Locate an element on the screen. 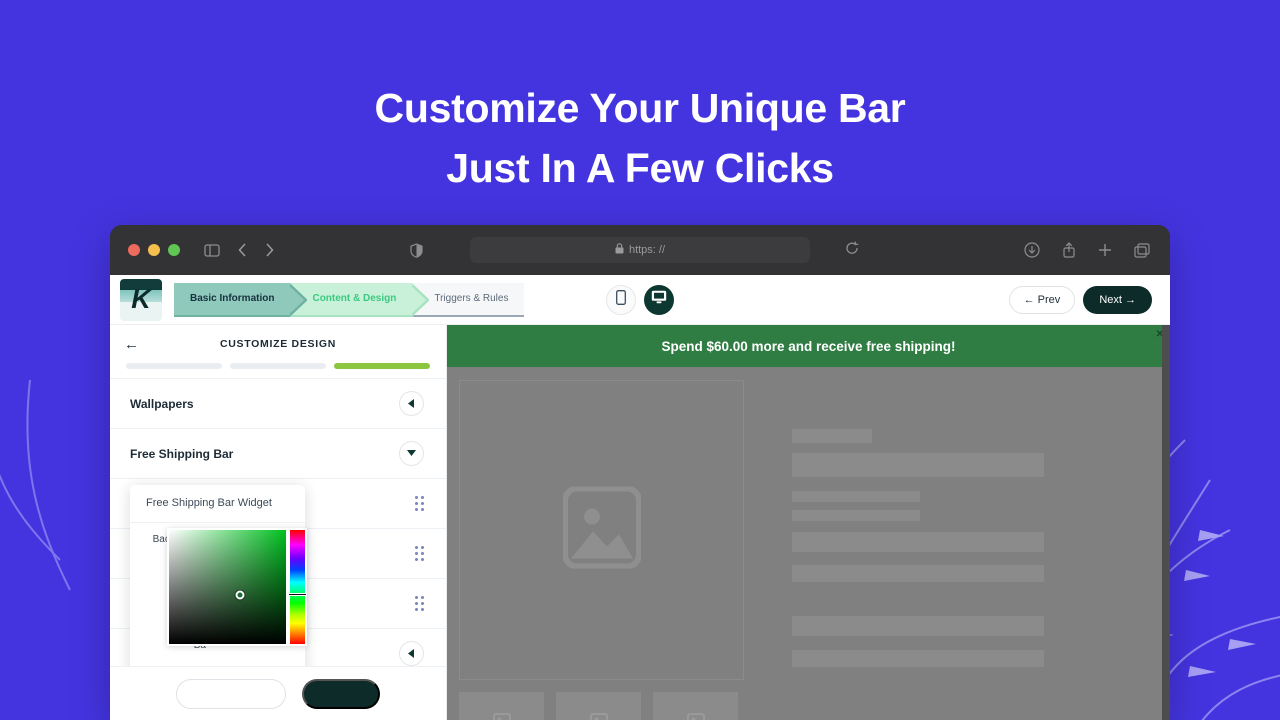 The height and width of the screenshot is (720, 1280). desktop-preview-button is located at coordinates (659, 299).